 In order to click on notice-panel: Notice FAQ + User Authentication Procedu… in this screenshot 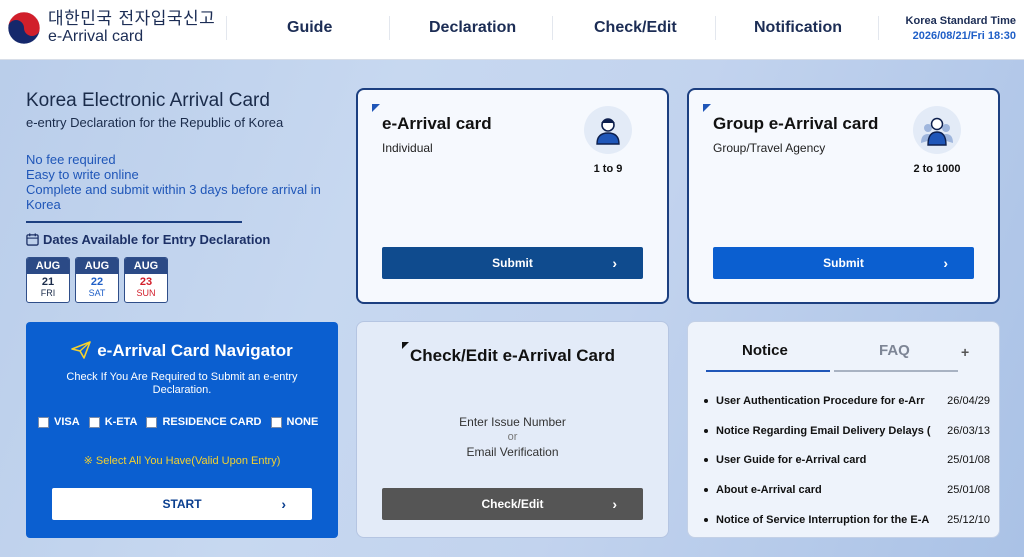, I will do `click(843, 429)`.